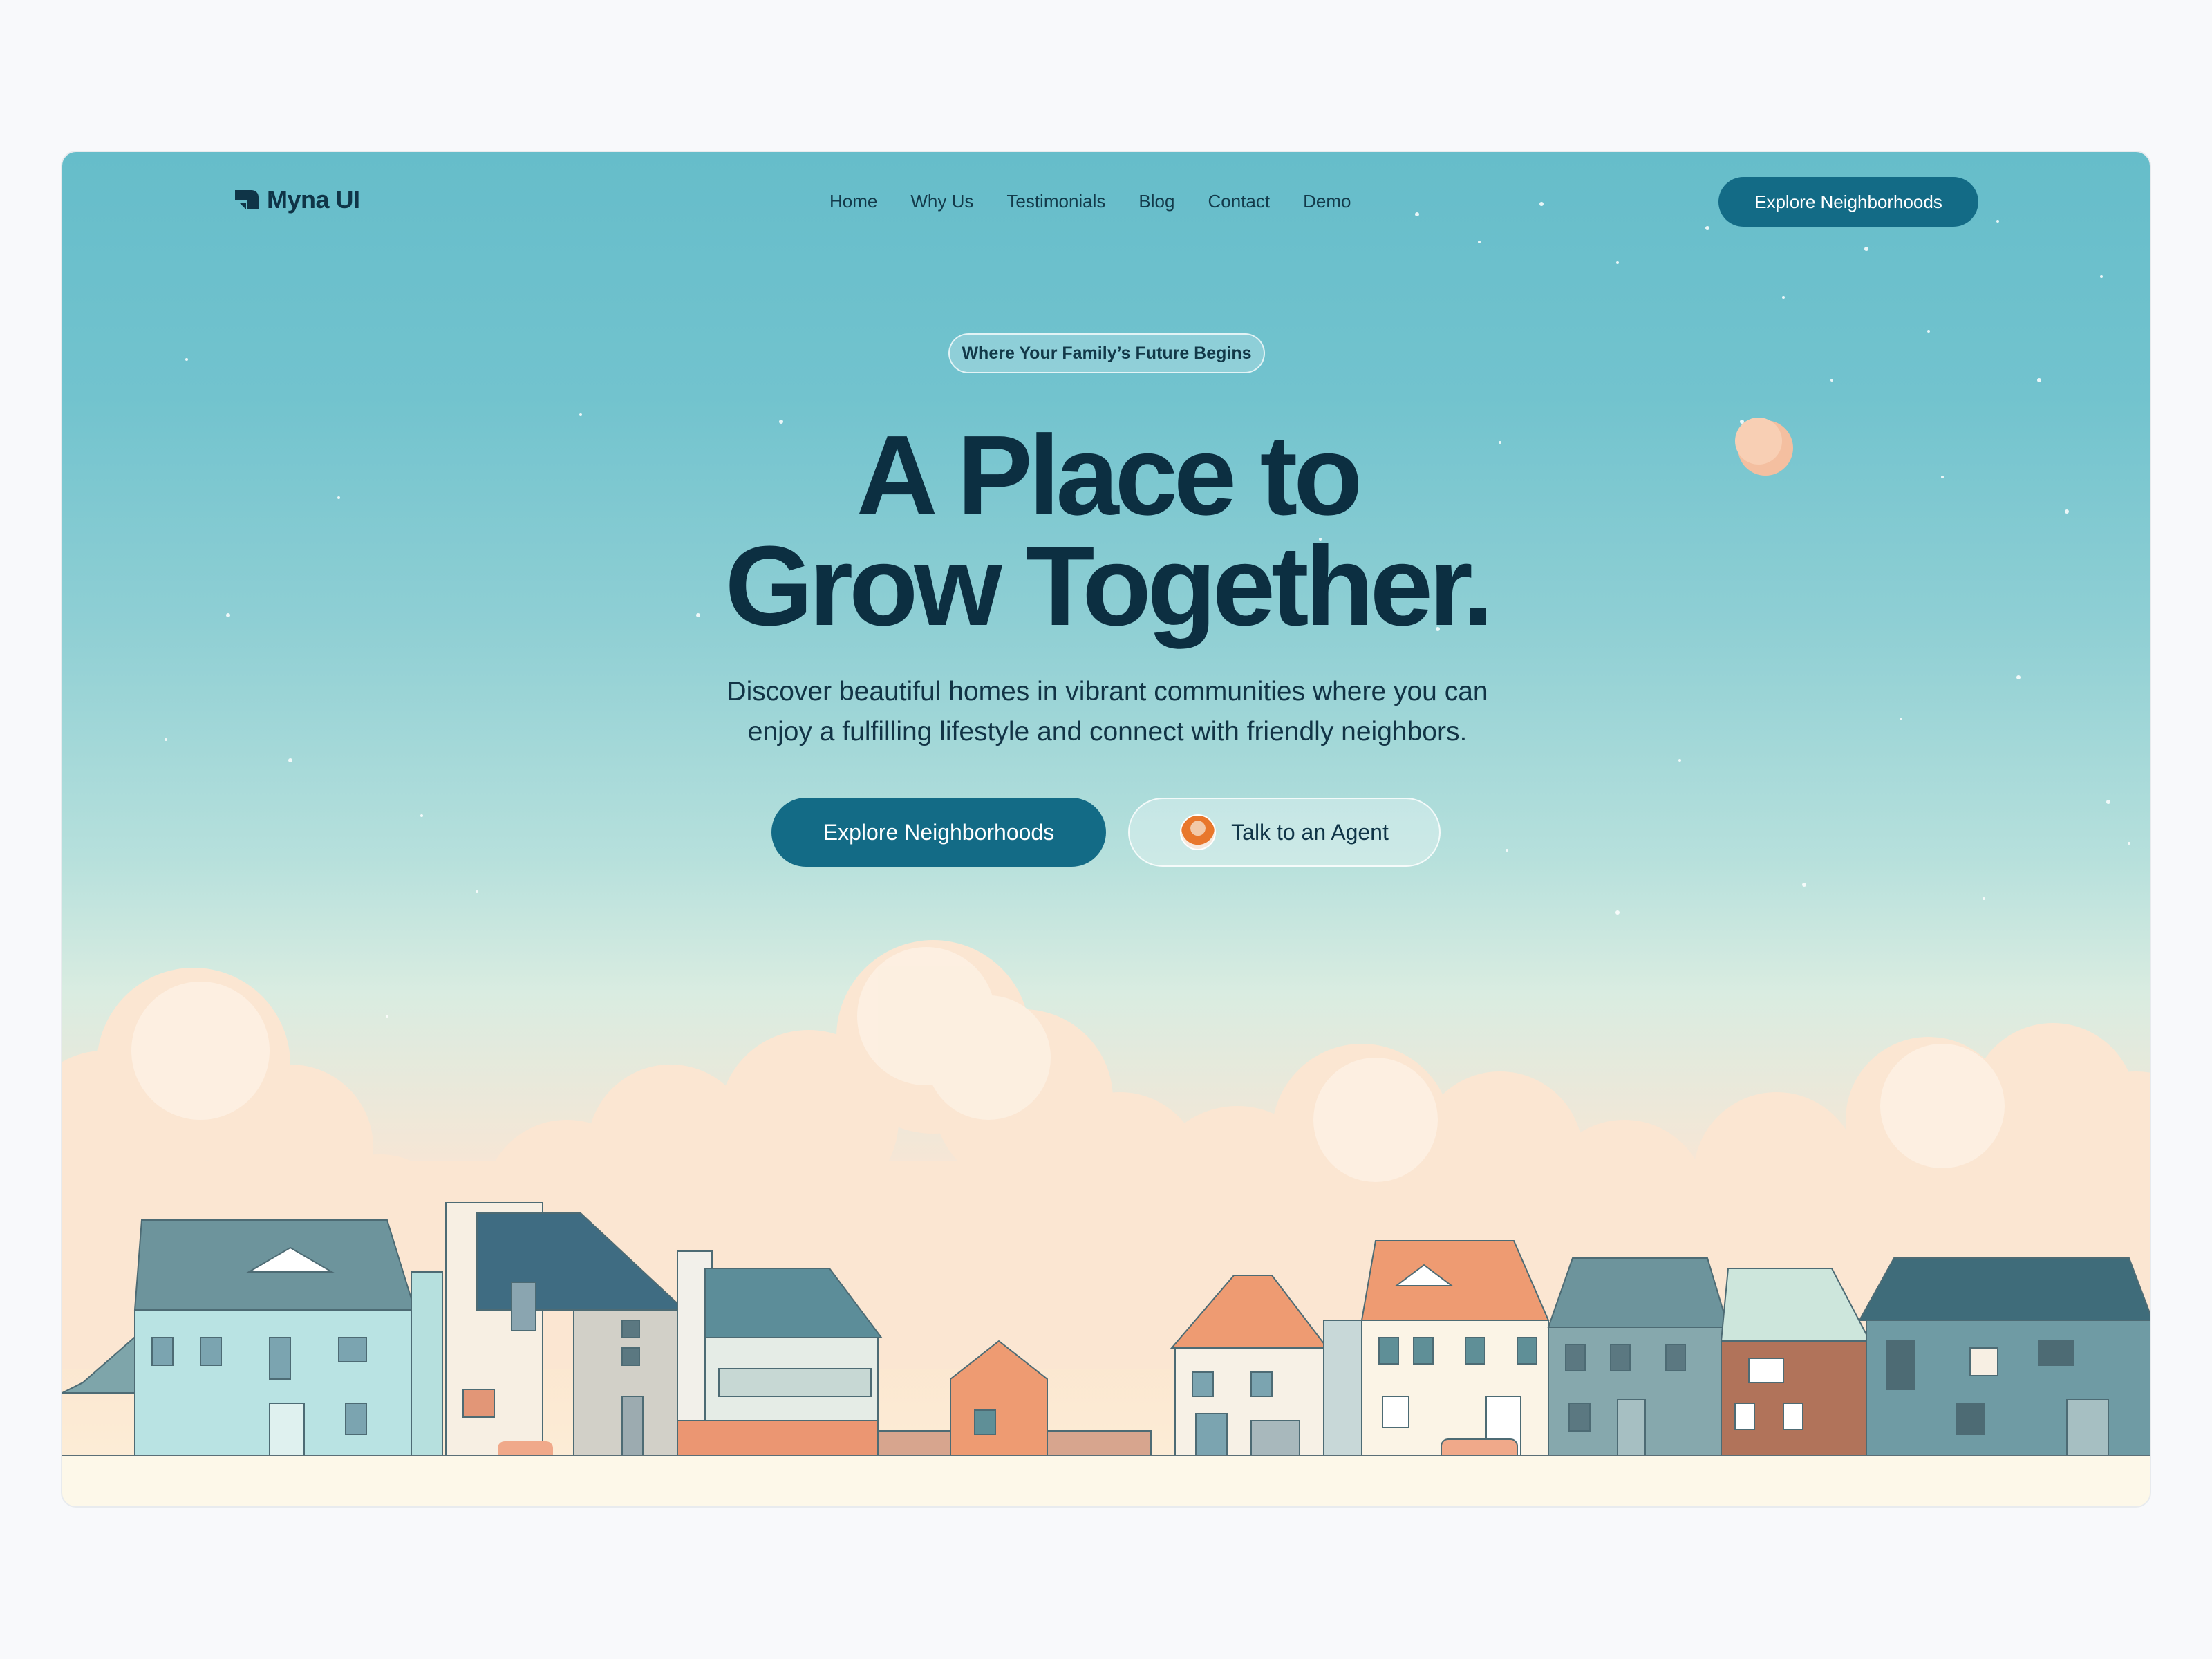  I want to click on hero-actions: Explore Neighborhoods Talk to an Agent, so click(1106, 833).